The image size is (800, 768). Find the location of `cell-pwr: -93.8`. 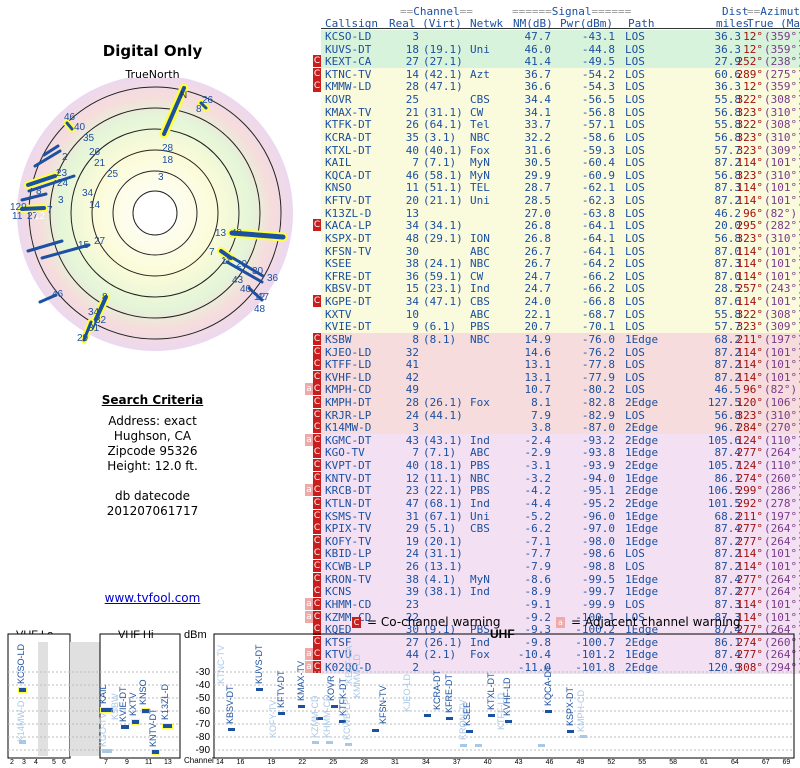

cell-pwr: -93.8 is located at coordinates (598, 453).